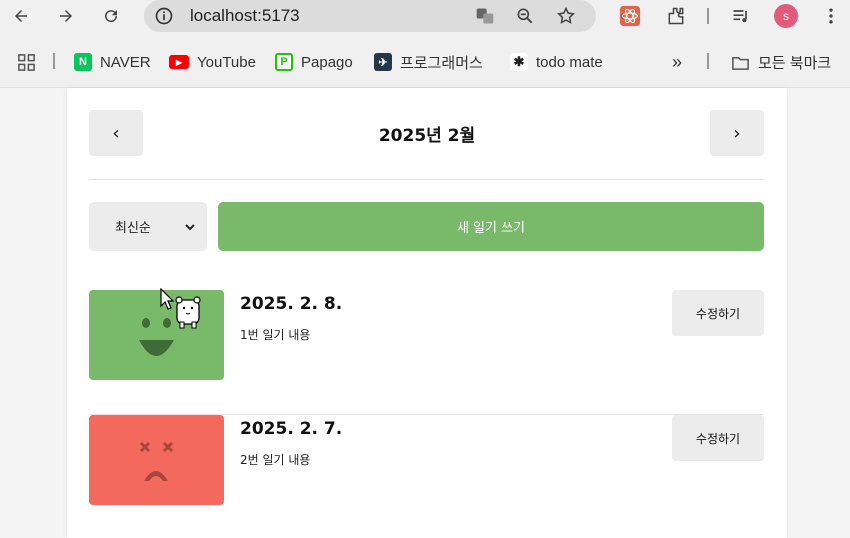 This screenshot has height=538, width=850. I want to click on address-bar: localhost:5173, so click(370, 16).